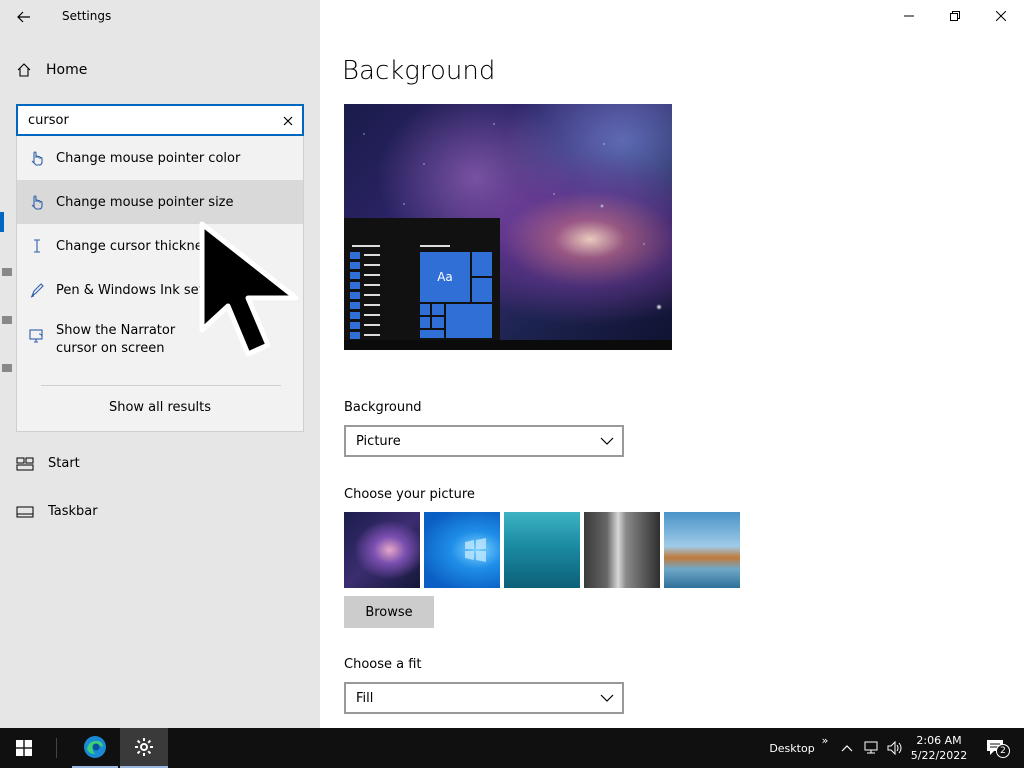 The width and height of the screenshot is (1024, 768). I want to click on back-arrow-icon, so click(23, 17).